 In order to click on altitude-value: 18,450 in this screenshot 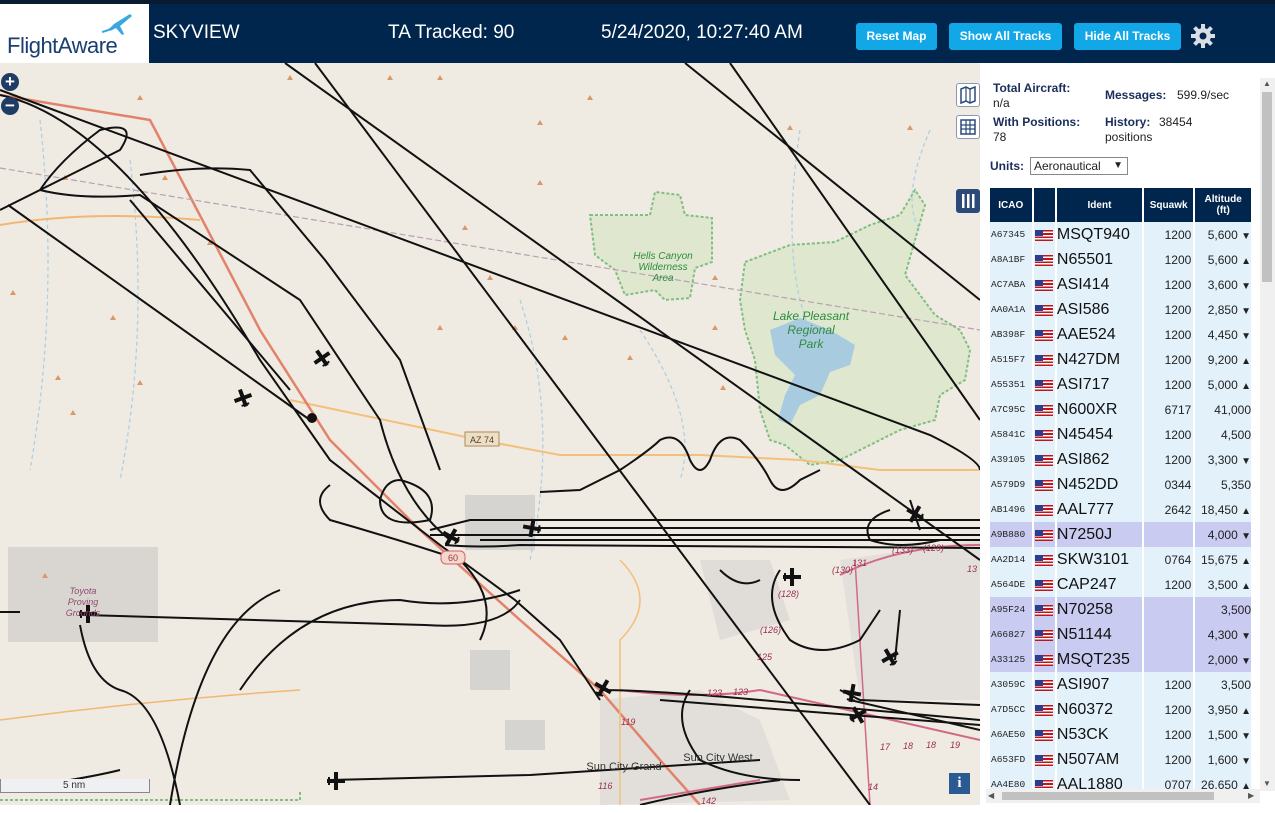, I will do `click(1219, 509)`.